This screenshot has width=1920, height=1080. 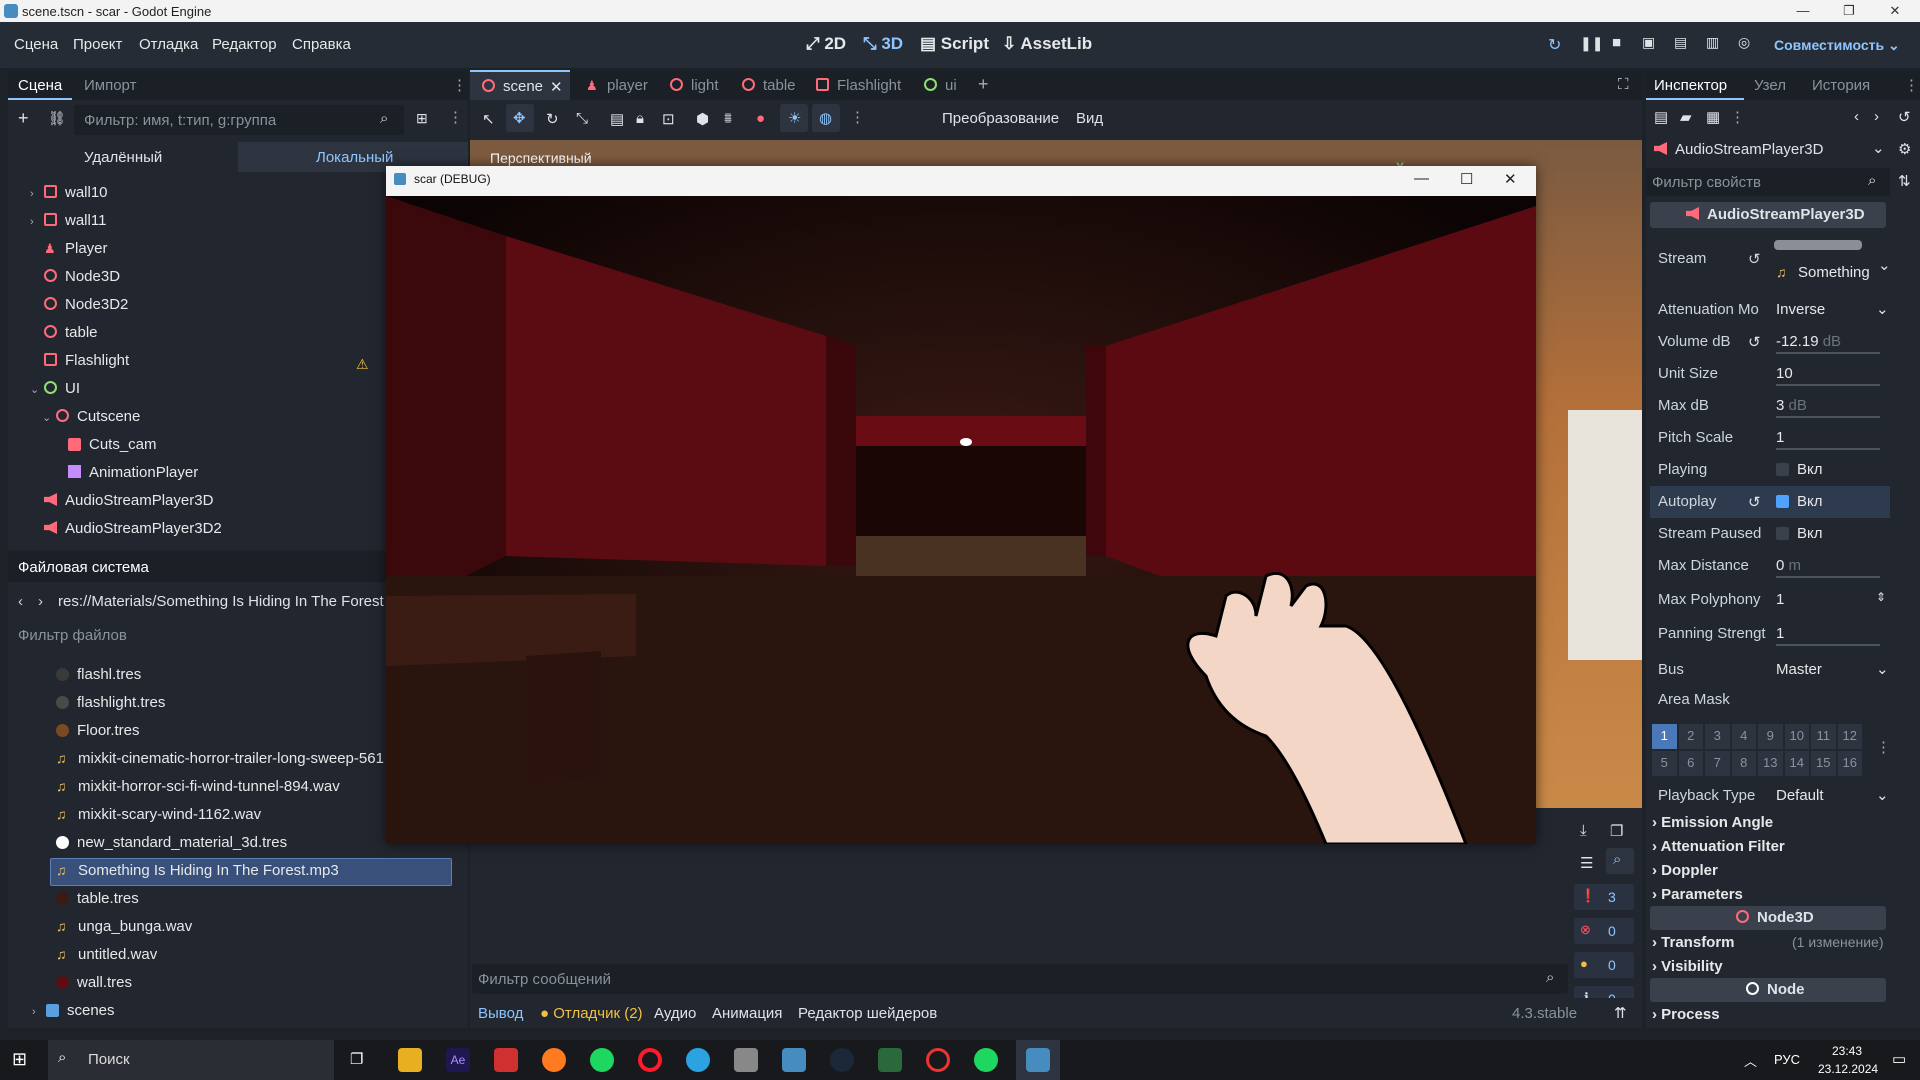 What do you see at coordinates (1770, 736) in the screenshot?
I see `mask-bit: 9` at bounding box center [1770, 736].